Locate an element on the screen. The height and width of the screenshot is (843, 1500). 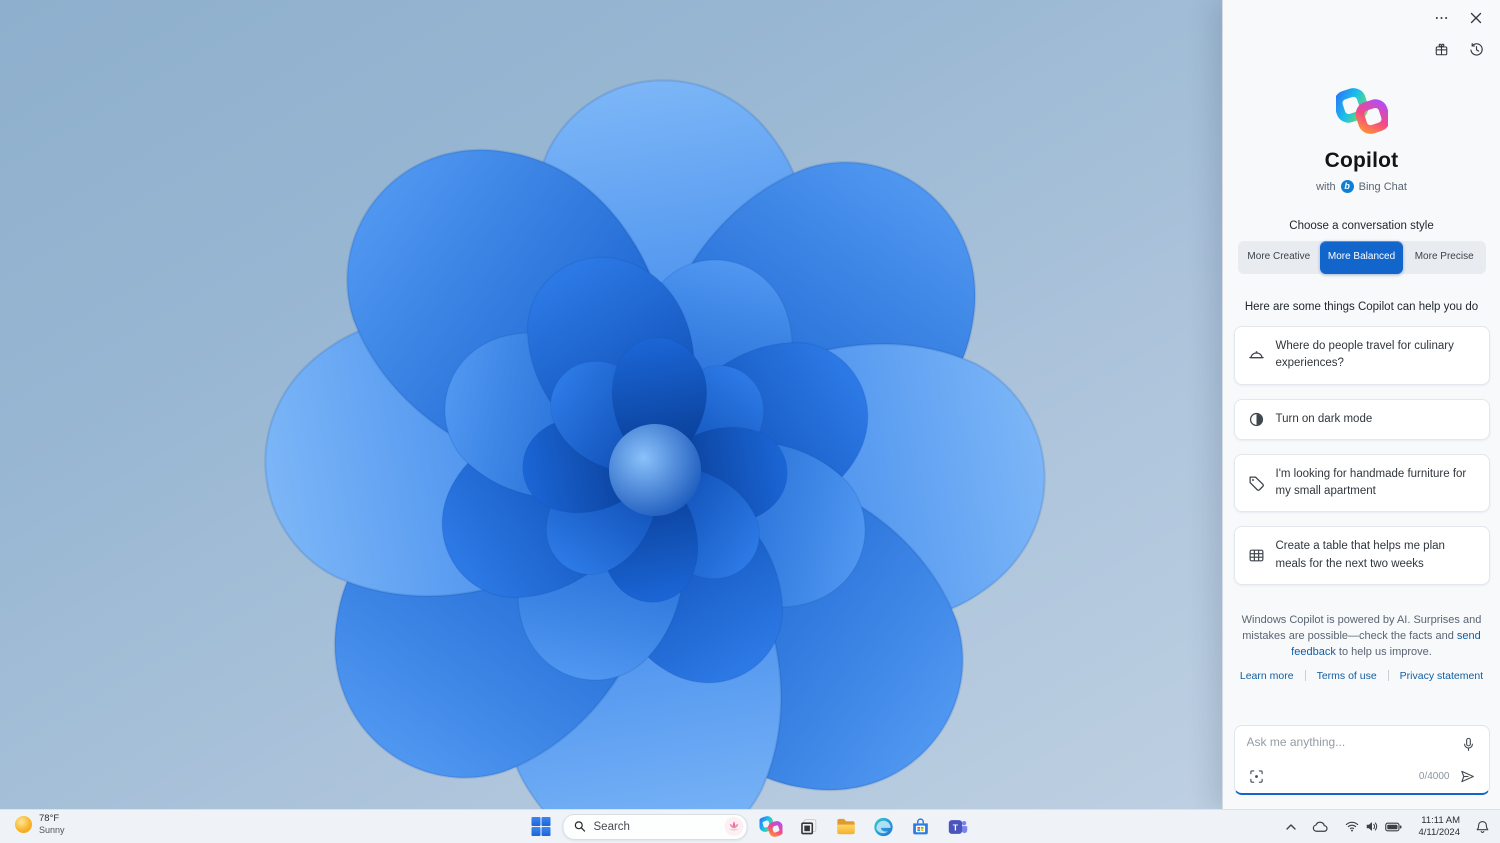
onedrive-cloud-icon is located at coordinates (1320, 826).